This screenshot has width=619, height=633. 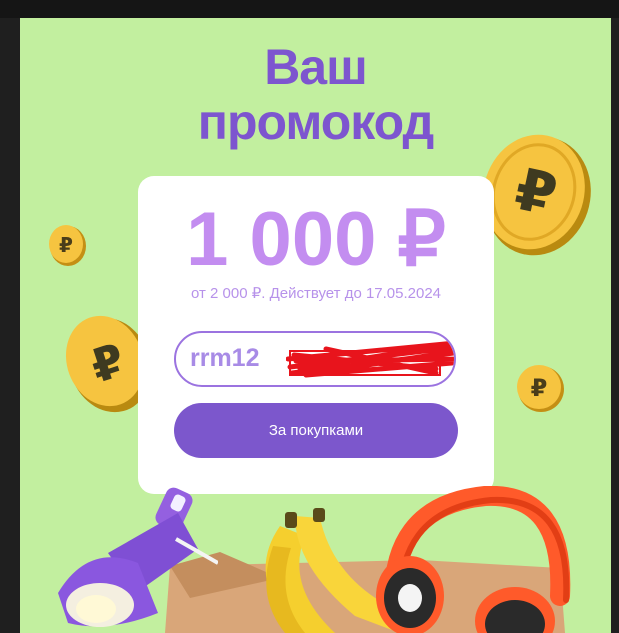 What do you see at coordinates (370, 359) in the screenshot?
I see `redaction-scribble` at bounding box center [370, 359].